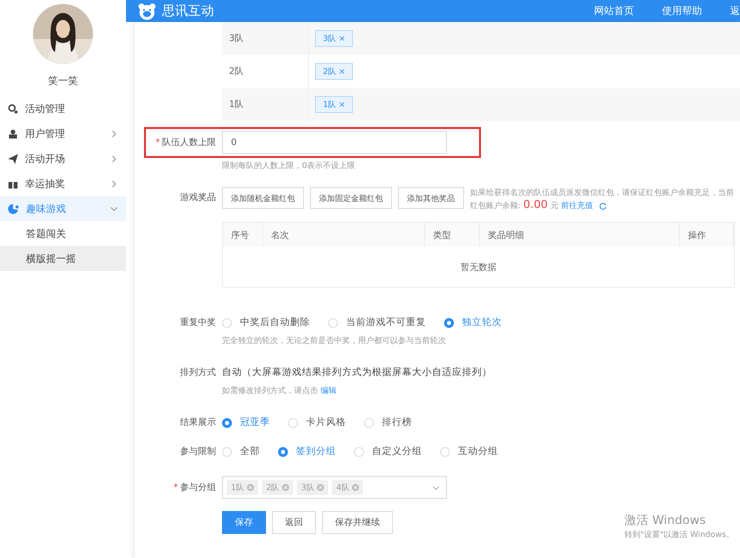 The height and width of the screenshot is (558, 740). What do you see at coordinates (478, 268) in the screenshot?
I see `empty-message: 暂无数据` at bounding box center [478, 268].